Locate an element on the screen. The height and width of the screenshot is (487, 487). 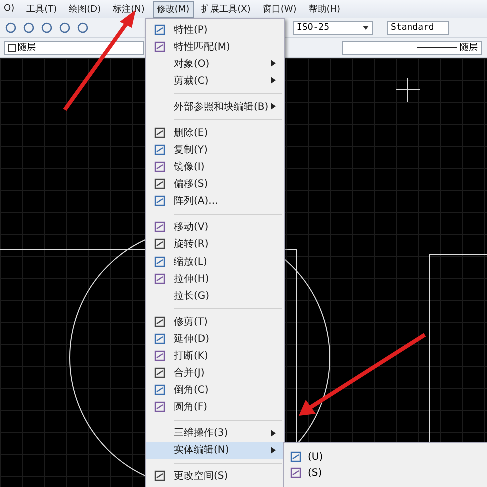
menu-item: (S) is located at coordinates (385, 473).